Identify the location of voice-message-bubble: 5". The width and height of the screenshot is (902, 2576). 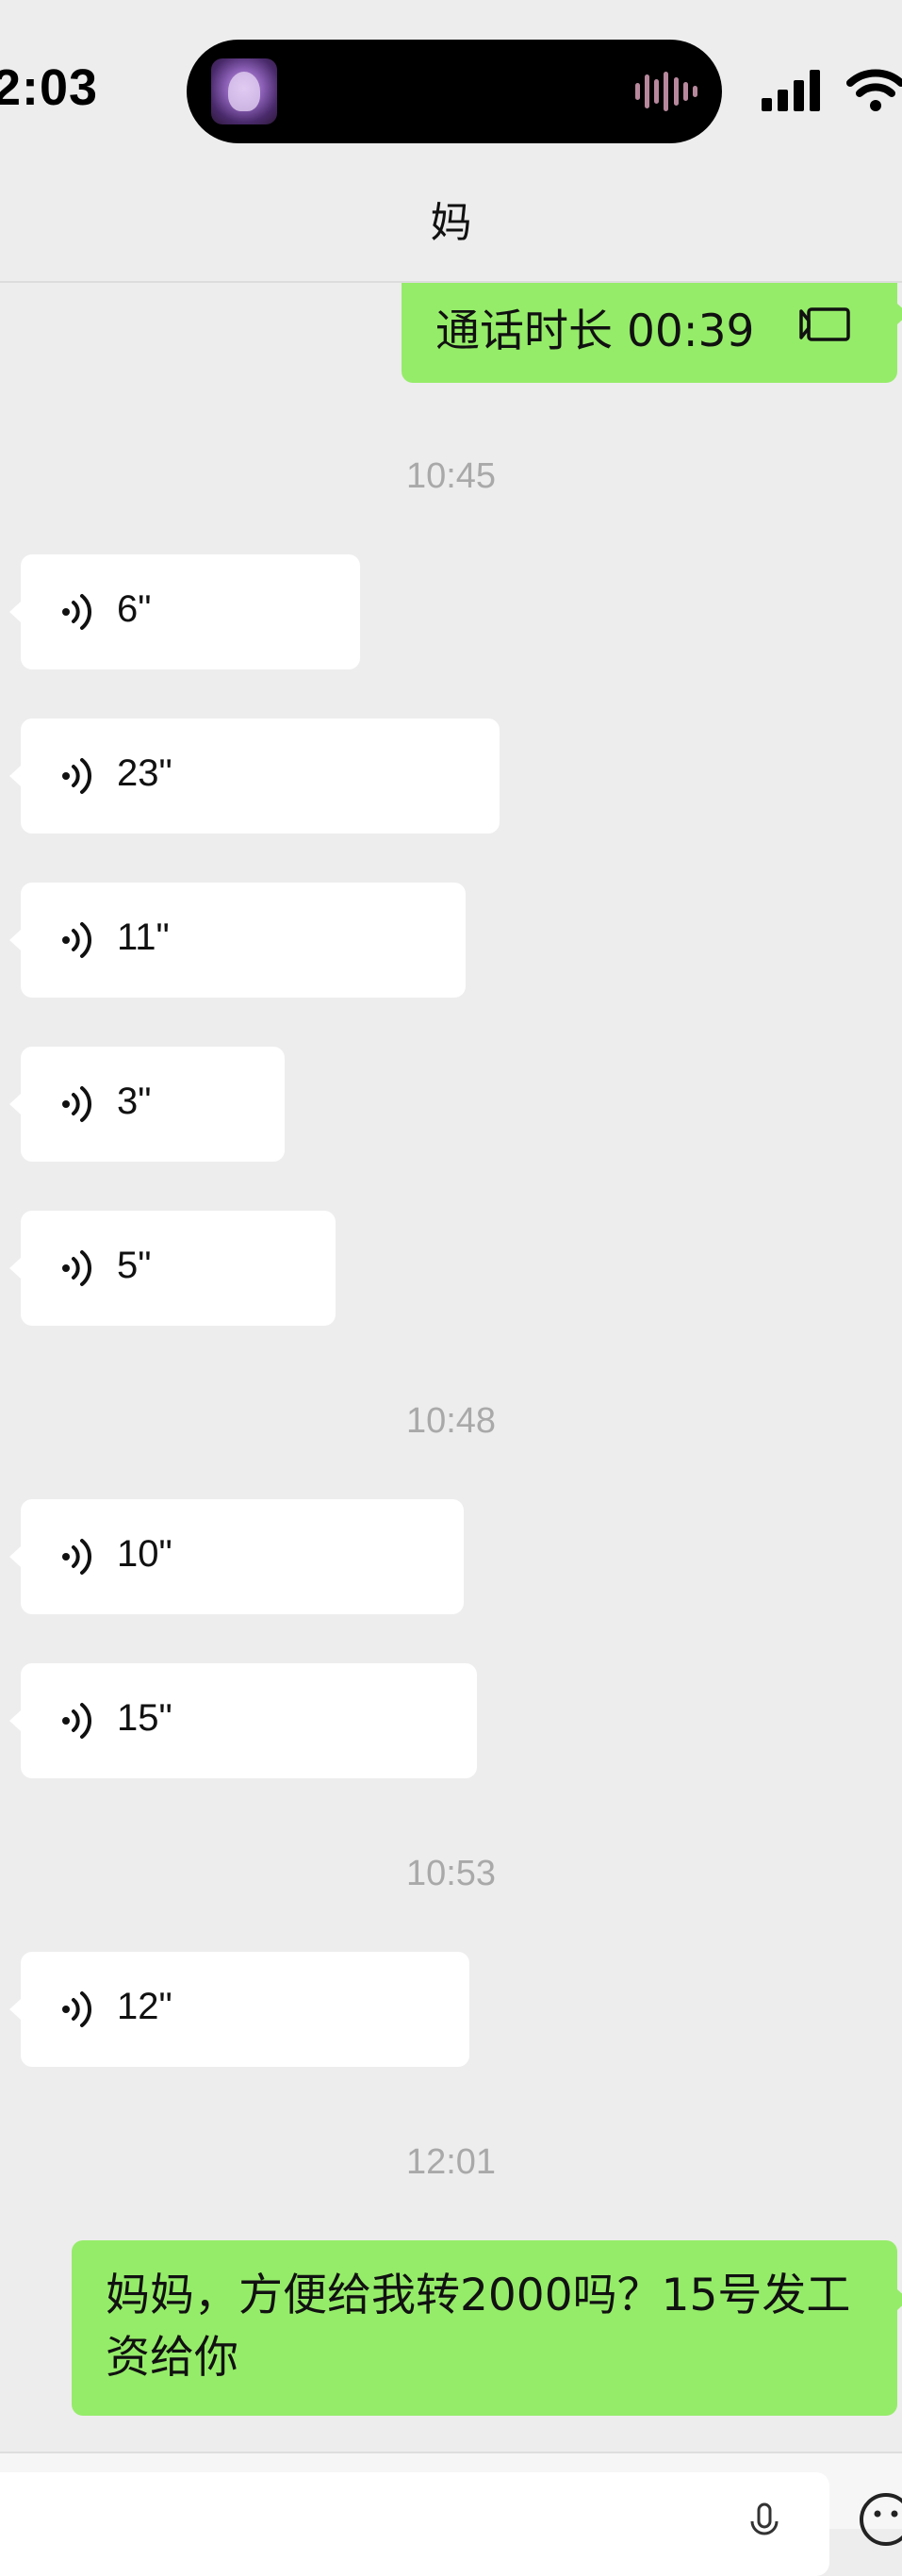
(172, 1268).